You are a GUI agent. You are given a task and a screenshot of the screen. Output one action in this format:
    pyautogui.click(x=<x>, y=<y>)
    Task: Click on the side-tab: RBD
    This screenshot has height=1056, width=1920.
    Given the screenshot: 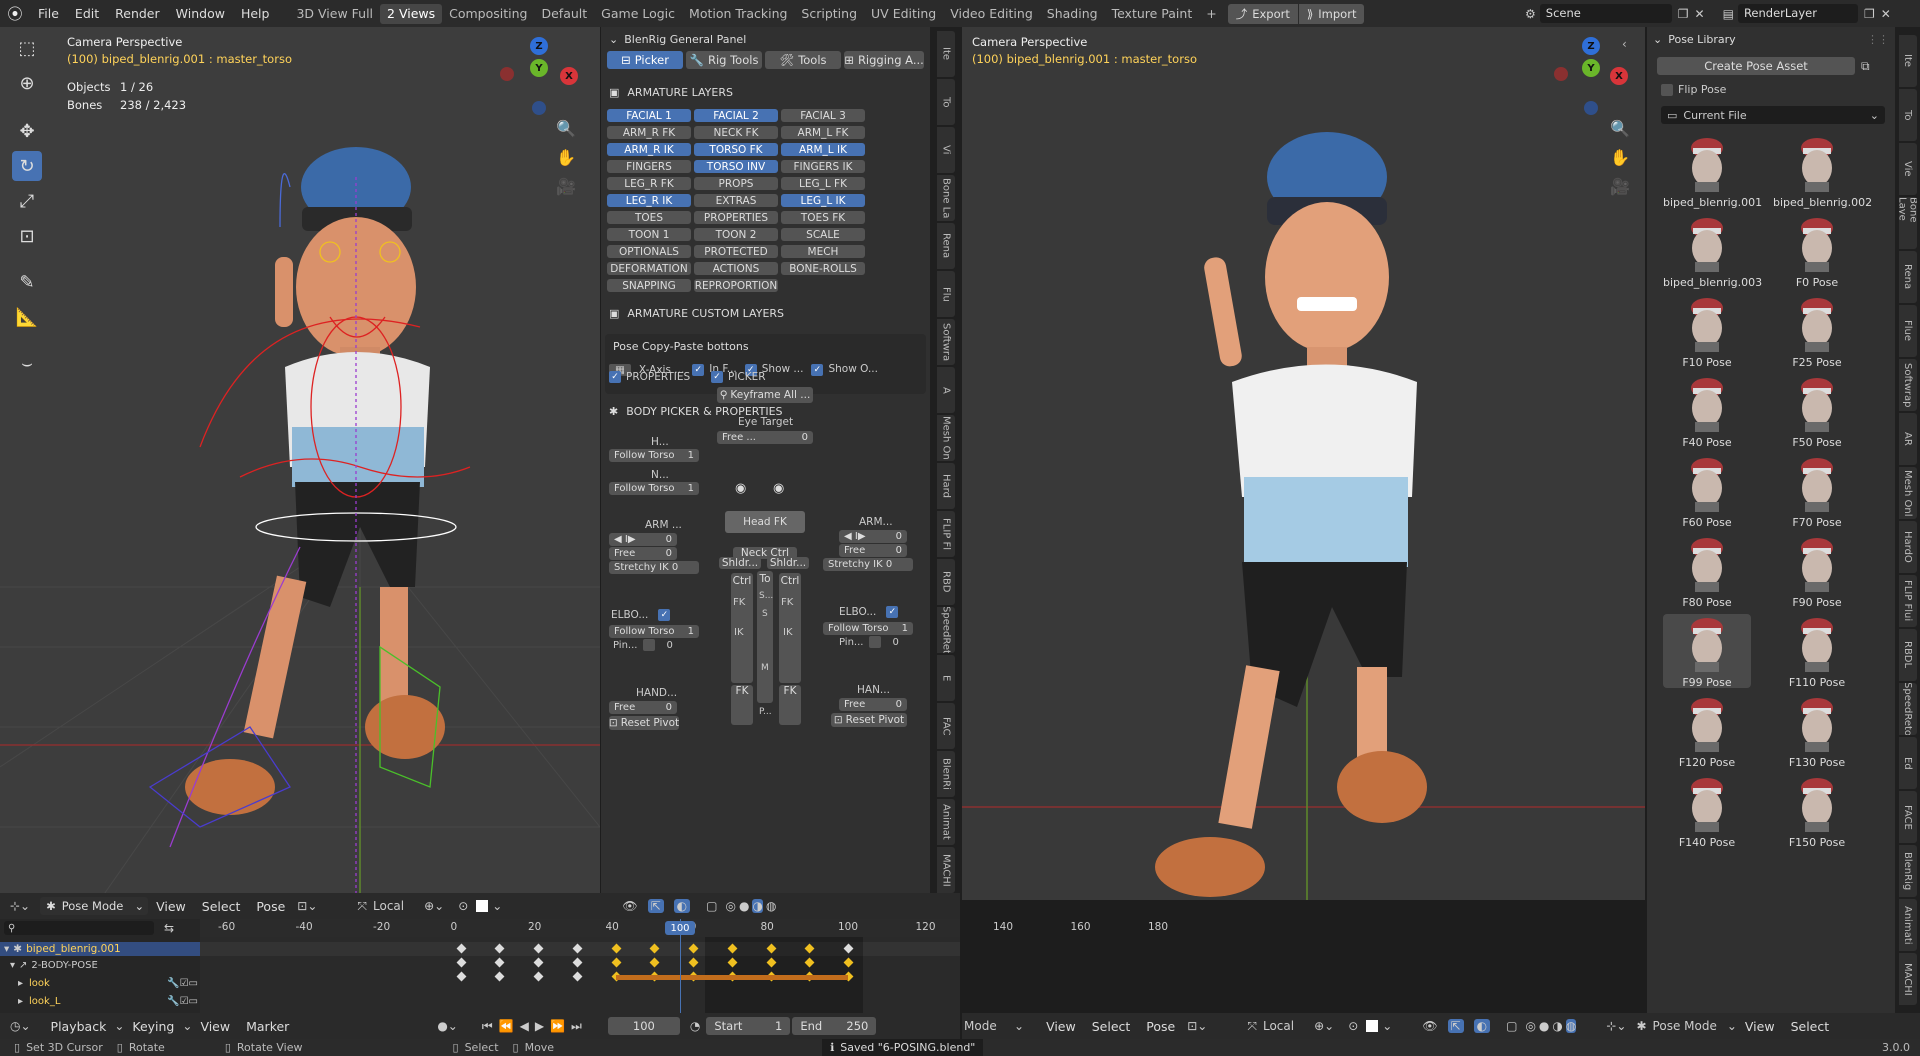 What is the action you would take?
    pyautogui.click(x=946, y=582)
    